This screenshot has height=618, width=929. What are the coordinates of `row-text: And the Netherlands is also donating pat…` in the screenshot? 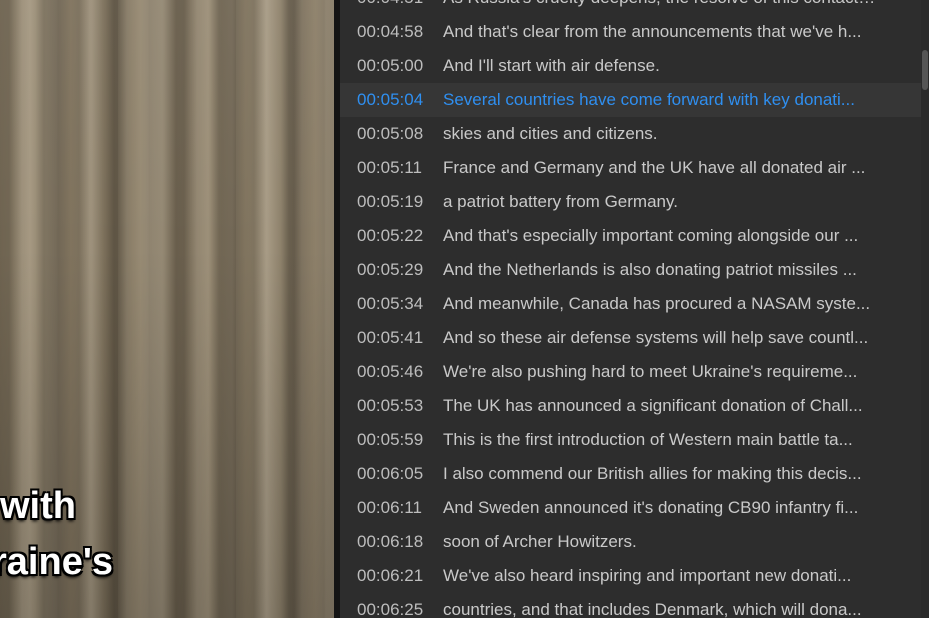 It's located at (650, 269).